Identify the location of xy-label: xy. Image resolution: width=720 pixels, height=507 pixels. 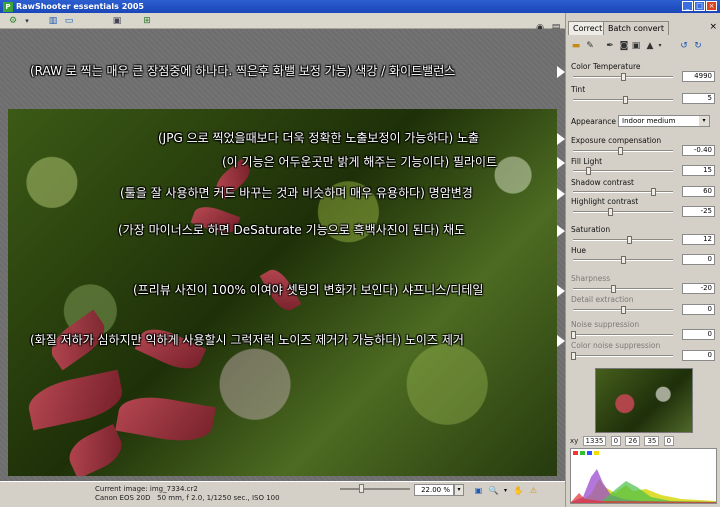
(574, 441).